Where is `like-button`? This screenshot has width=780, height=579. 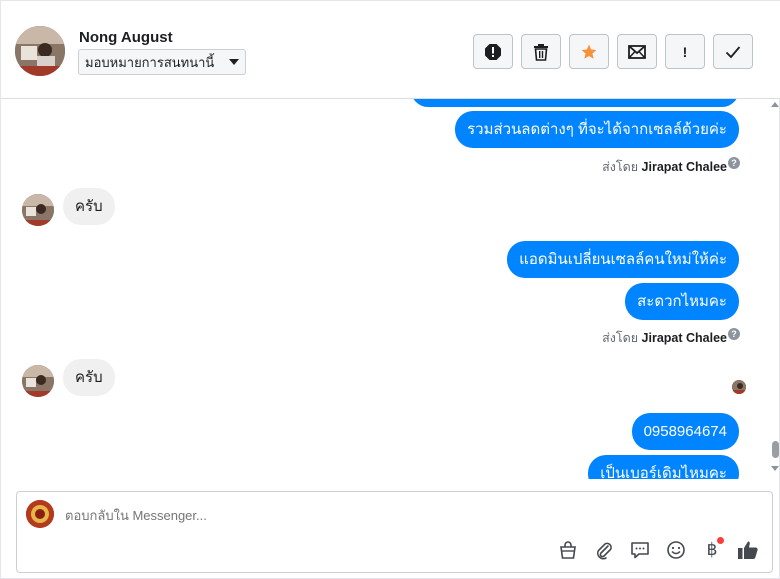 like-button is located at coordinates (748, 550).